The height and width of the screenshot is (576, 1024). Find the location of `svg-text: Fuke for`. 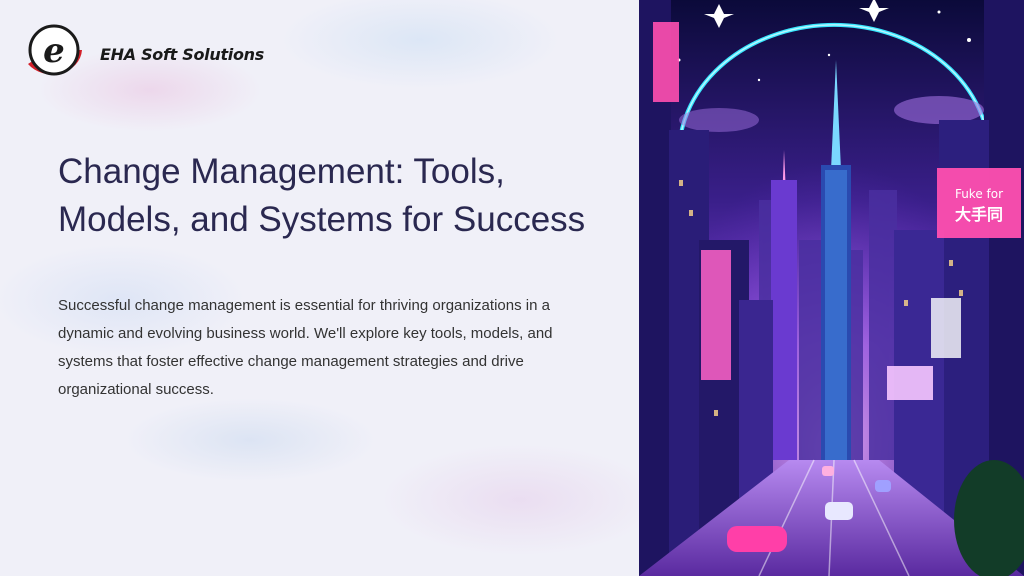

svg-text: Fuke for is located at coordinates (979, 194).